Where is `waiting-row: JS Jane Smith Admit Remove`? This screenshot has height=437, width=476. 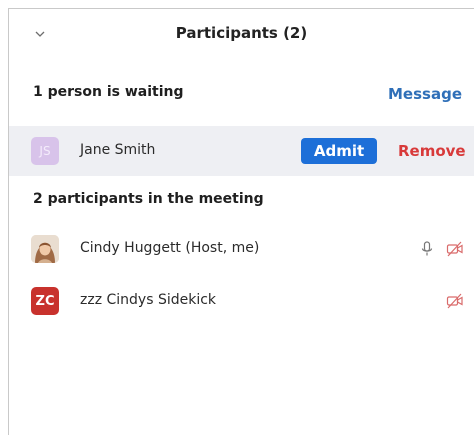
waiting-row: JS Jane Smith Admit Remove is located at coordinates (241, 151).